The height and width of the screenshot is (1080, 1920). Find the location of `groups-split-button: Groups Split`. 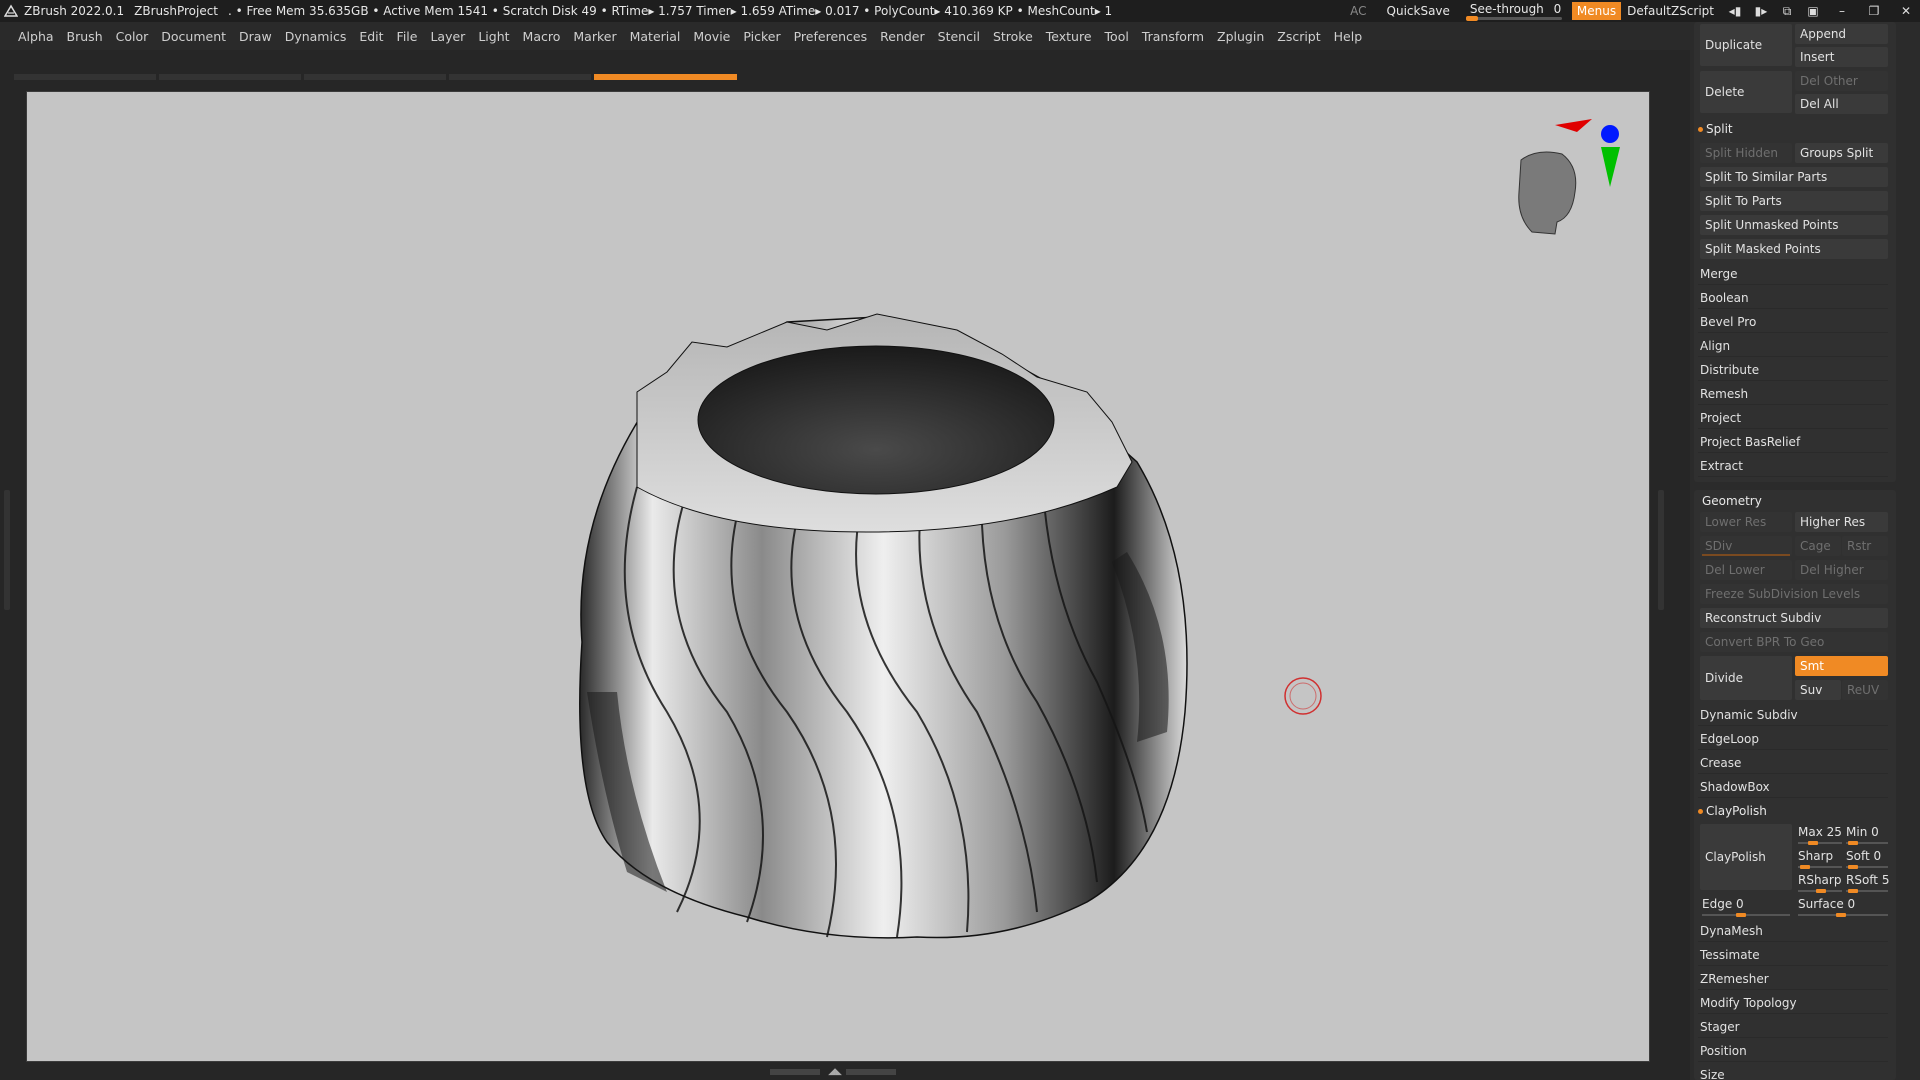

groups-split-button: Groups Split is located at coordinates (1841, 153).